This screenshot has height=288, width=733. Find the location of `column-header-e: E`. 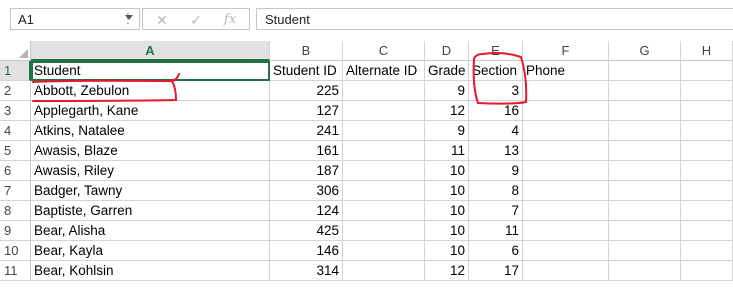

column-header-e: E is located at coordinates (496, 51).